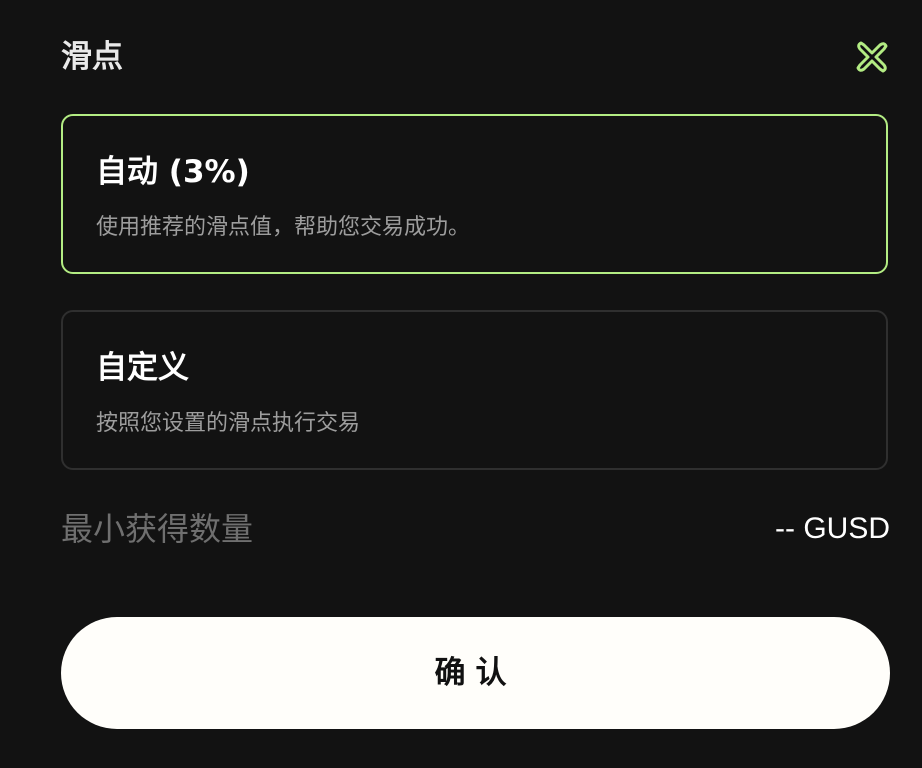 This screenshot has width=922, height=768. I want to click on option-auto-title: 自动 (3%), so click(173, 172).